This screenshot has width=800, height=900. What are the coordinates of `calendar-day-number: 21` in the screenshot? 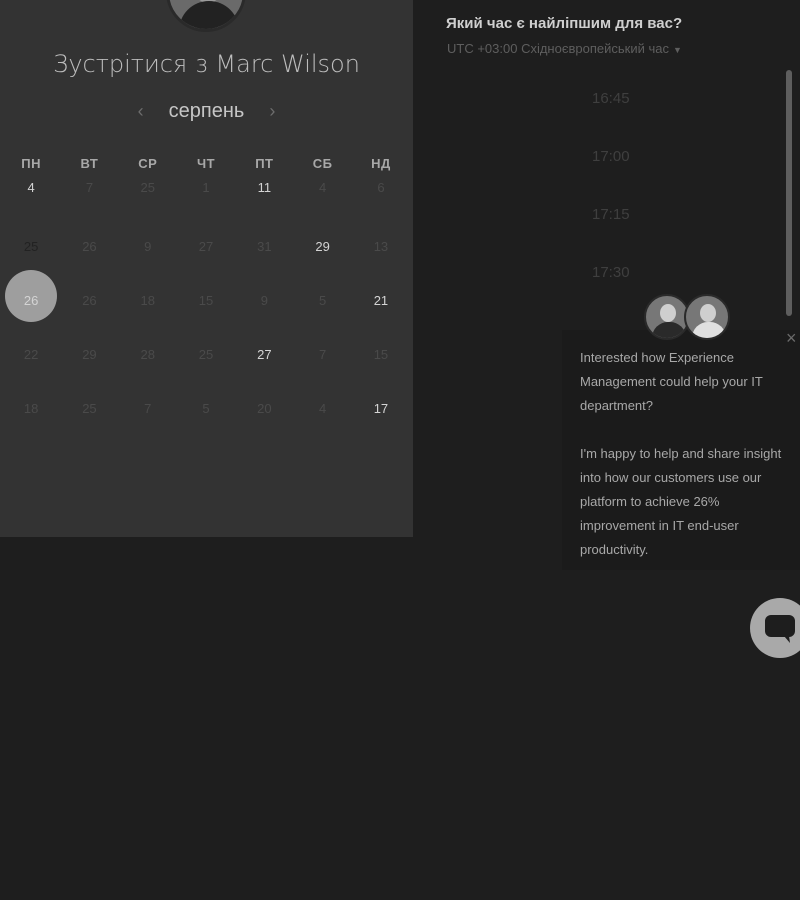 It's located at (381, 300).